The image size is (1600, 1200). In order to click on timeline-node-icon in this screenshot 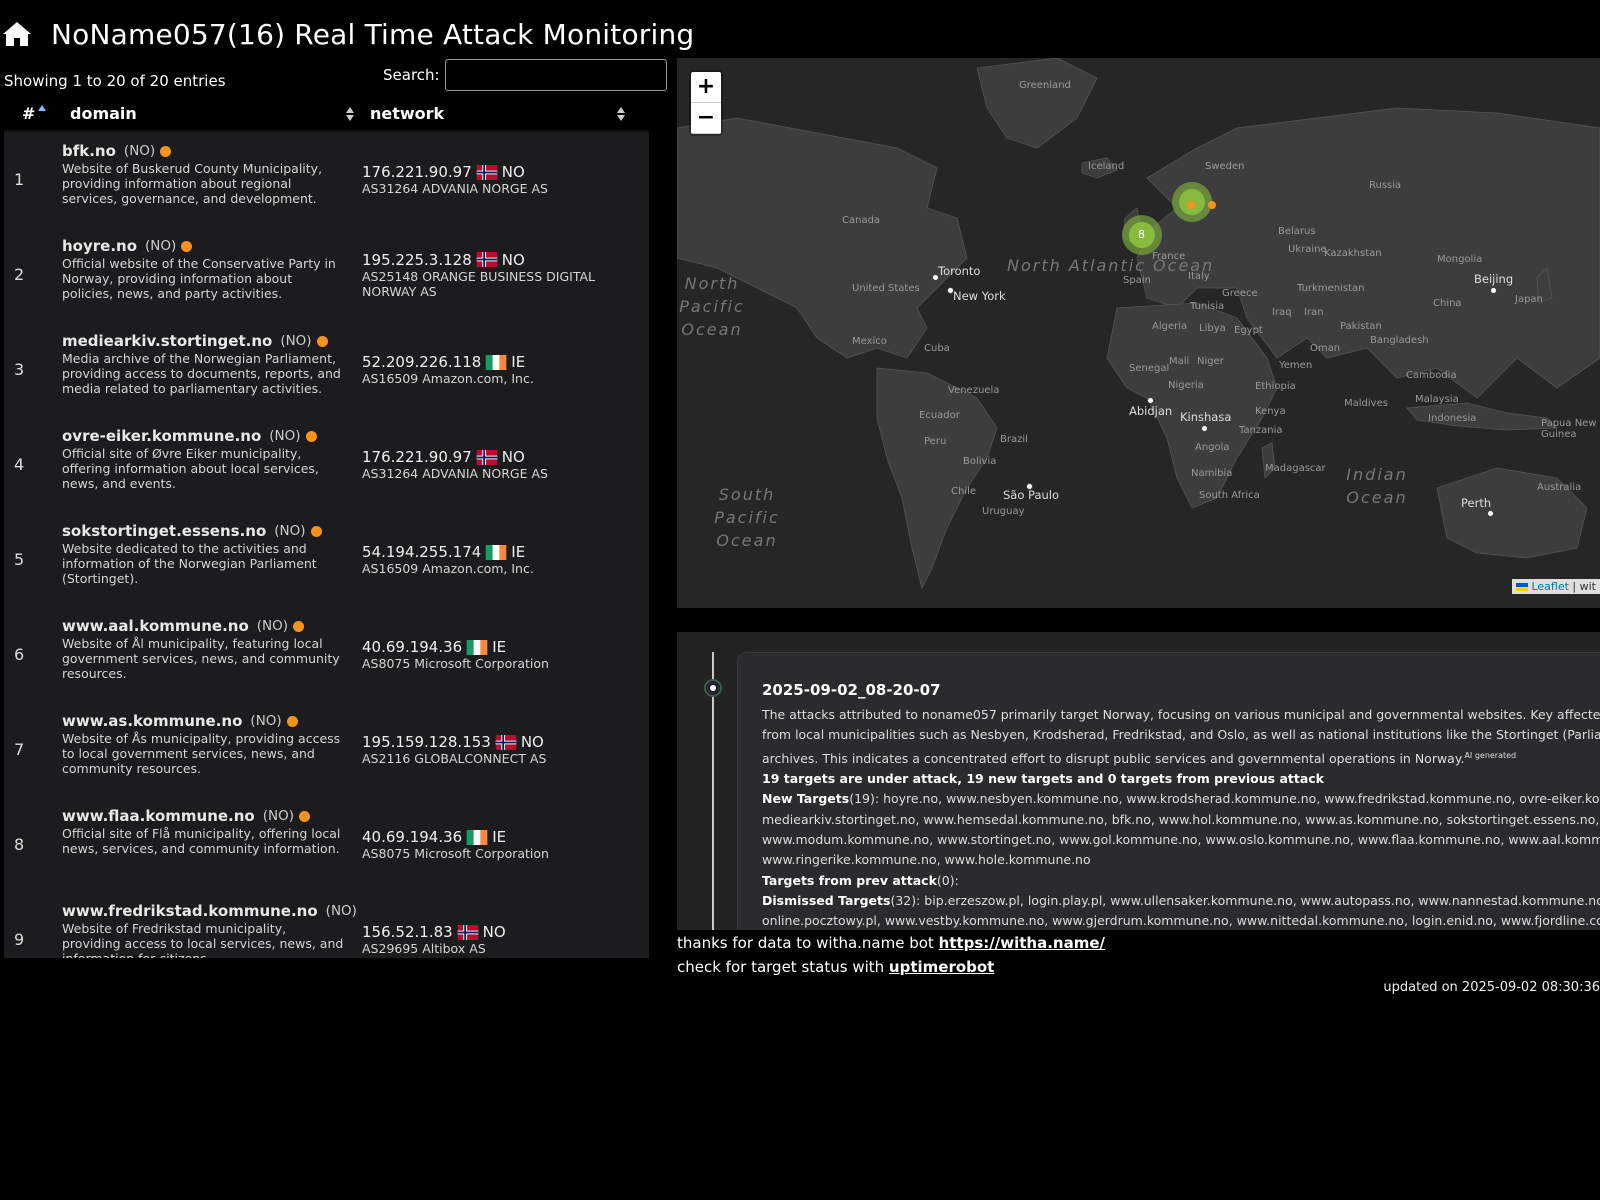, I will do `click(713, 688)`.